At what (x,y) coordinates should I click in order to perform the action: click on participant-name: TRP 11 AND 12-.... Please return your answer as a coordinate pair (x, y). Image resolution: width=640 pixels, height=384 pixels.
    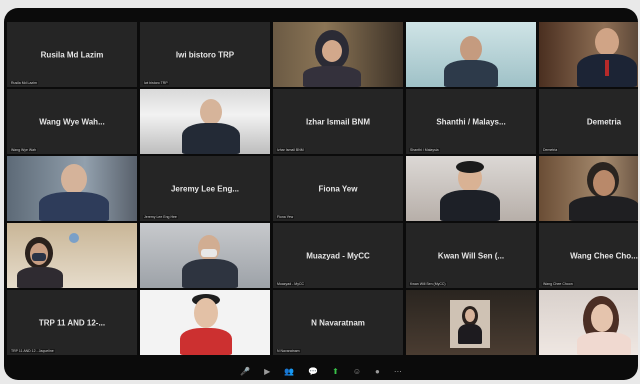
    Looking at the image, I should click on (72, 322).